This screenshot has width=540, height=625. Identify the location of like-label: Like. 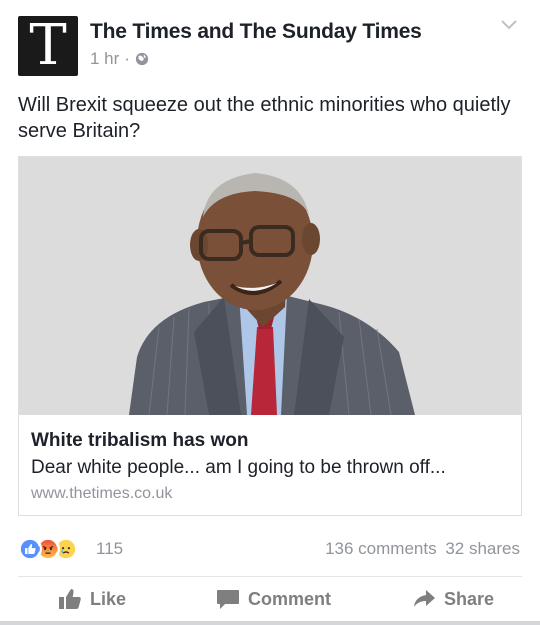
(108, 598).